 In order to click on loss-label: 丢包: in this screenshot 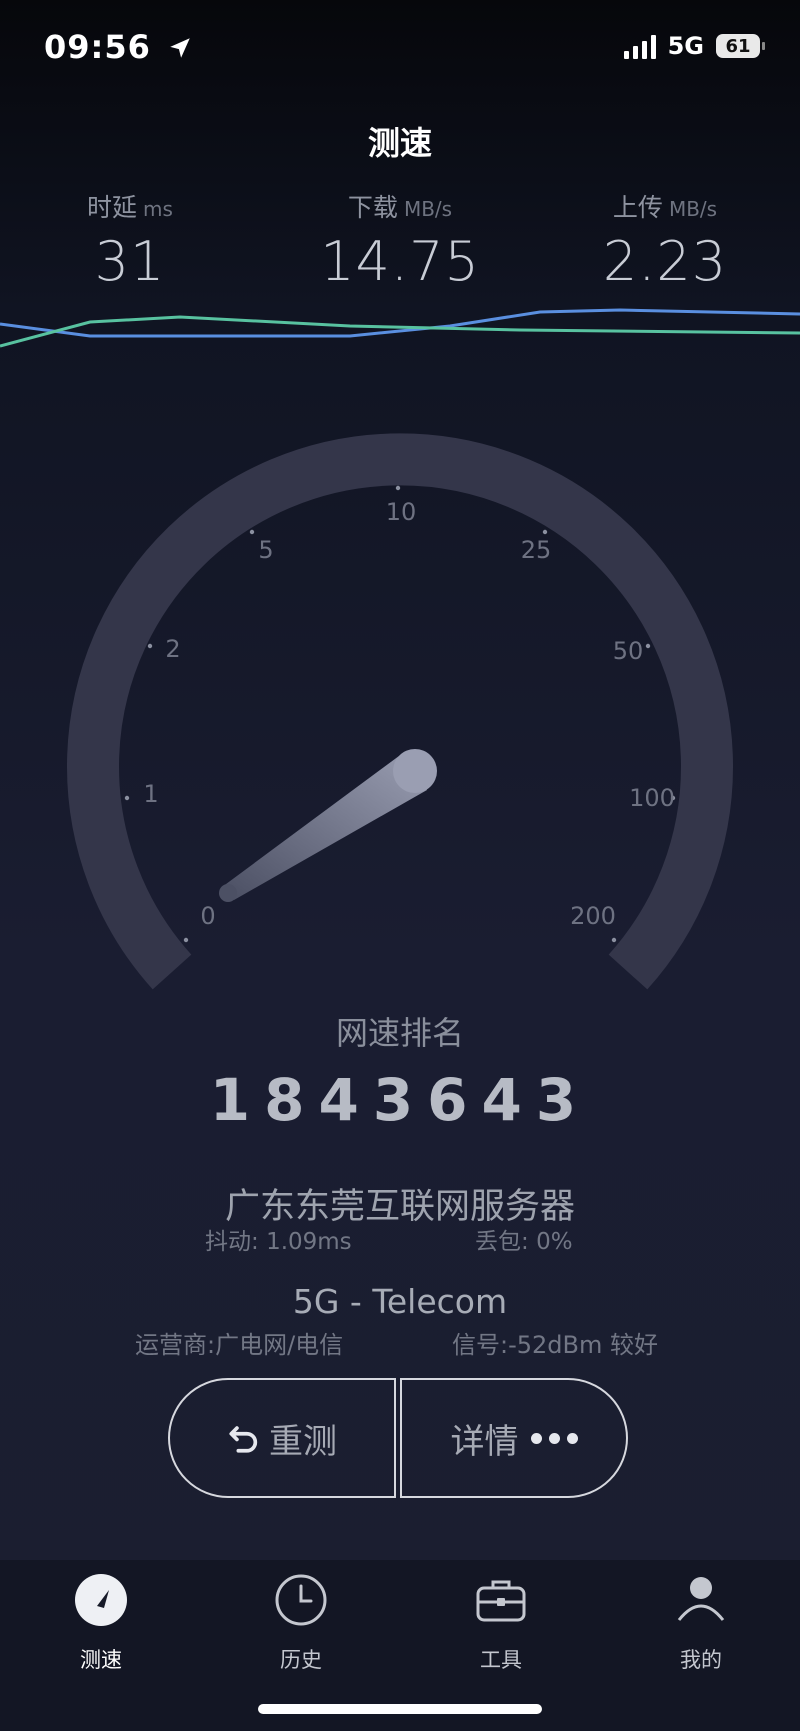, I will do `click(506, 1242)`.